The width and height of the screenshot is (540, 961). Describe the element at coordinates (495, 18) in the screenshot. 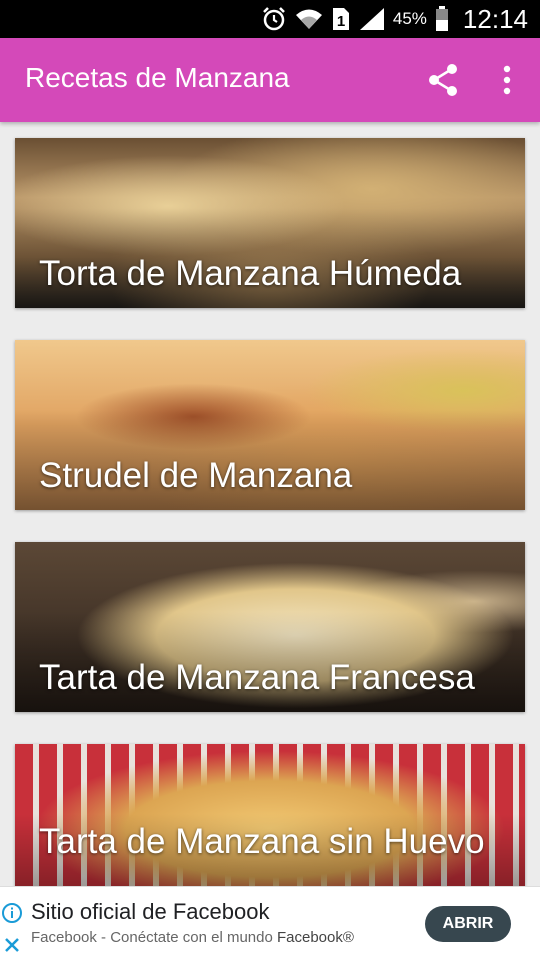

I see `clock: 12:14` at that location.